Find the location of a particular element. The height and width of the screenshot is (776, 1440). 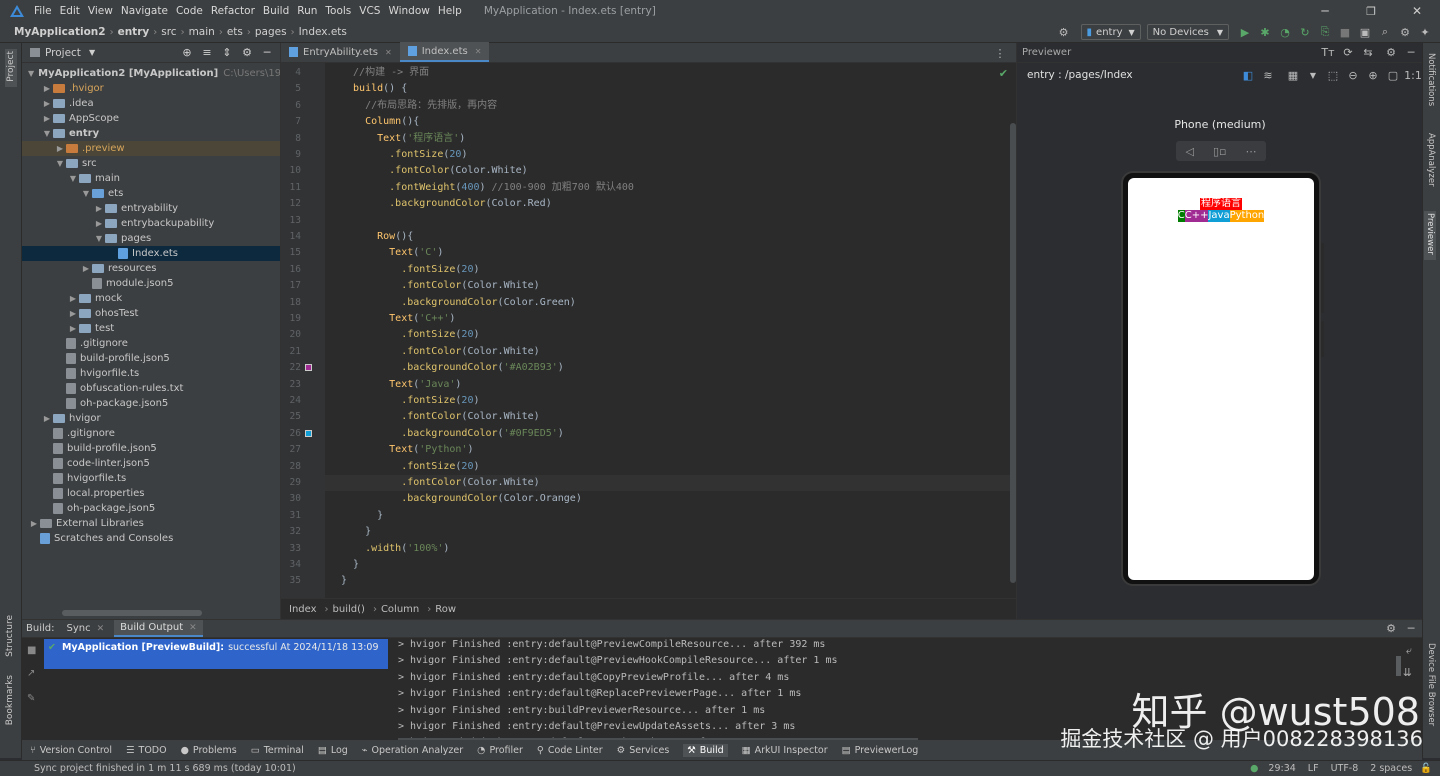

profile-icon: ◔ is located at coordinates (1285, 32).